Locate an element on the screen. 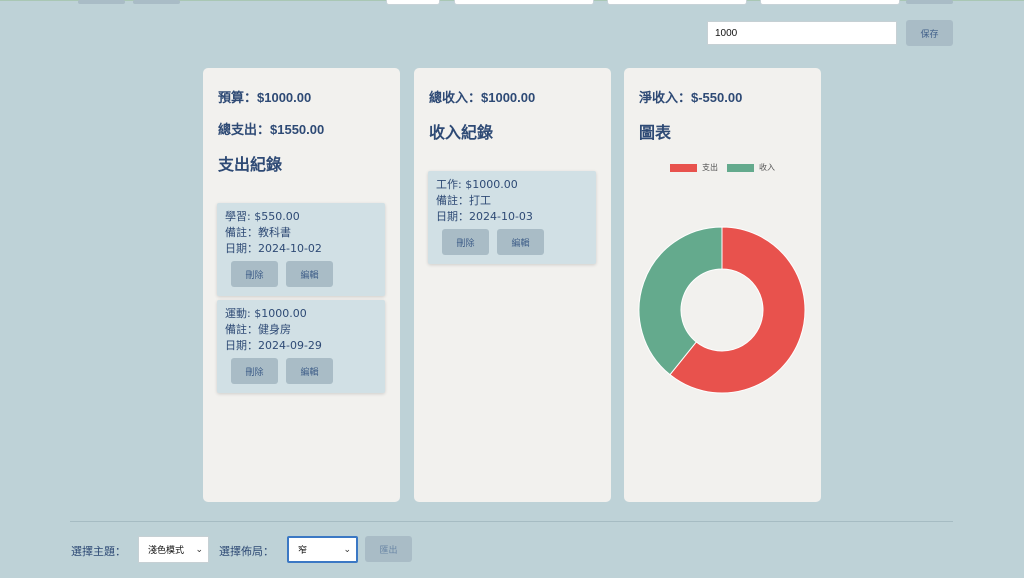 This screenshot has width=1024, height=578. theme-select: 淺色模式 ⌄ is located at coordinates (173, 549).